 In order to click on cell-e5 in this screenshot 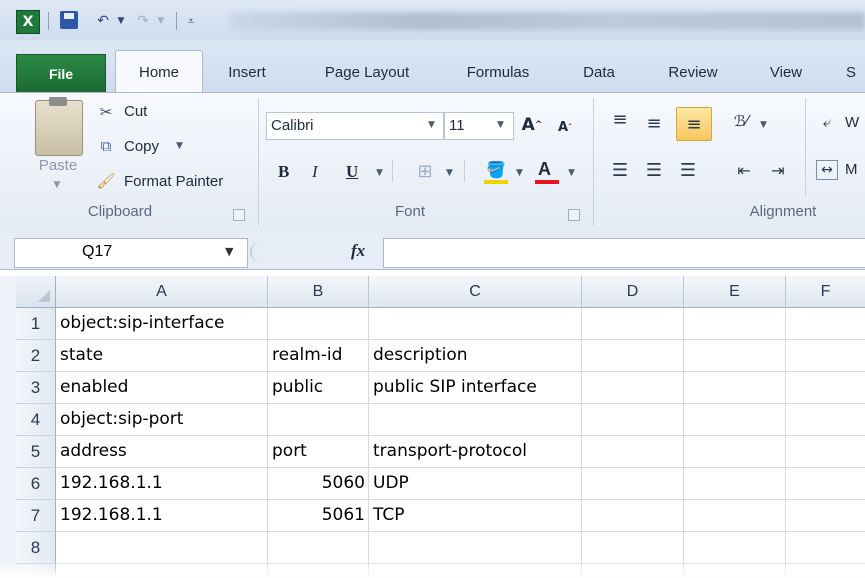, I will do `click(735, 452)`.